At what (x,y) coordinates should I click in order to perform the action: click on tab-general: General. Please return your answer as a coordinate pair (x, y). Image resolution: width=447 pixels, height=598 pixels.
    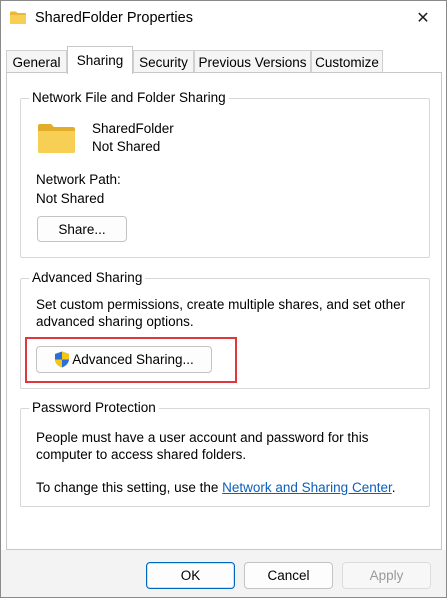
    Looking at the image, I should click on (36, 61).